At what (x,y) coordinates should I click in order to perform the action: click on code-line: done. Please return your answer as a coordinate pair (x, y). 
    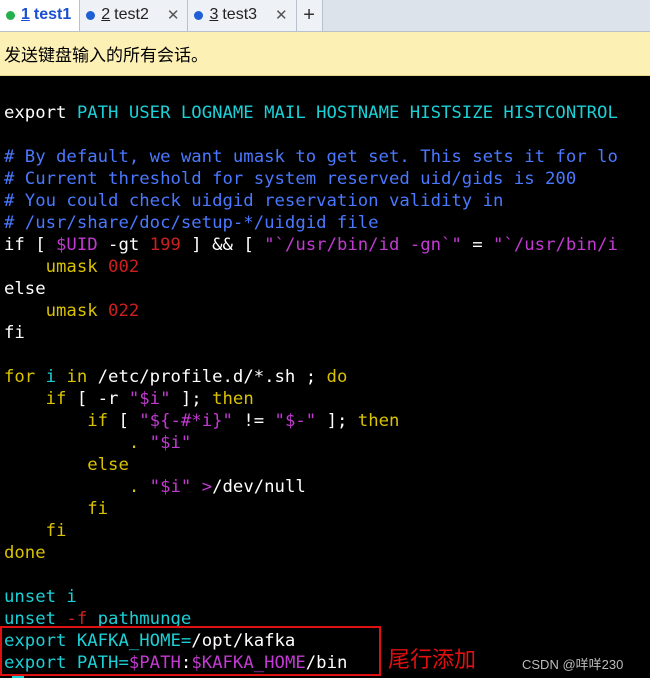
    Looking at the image, I should click on (25, 553).